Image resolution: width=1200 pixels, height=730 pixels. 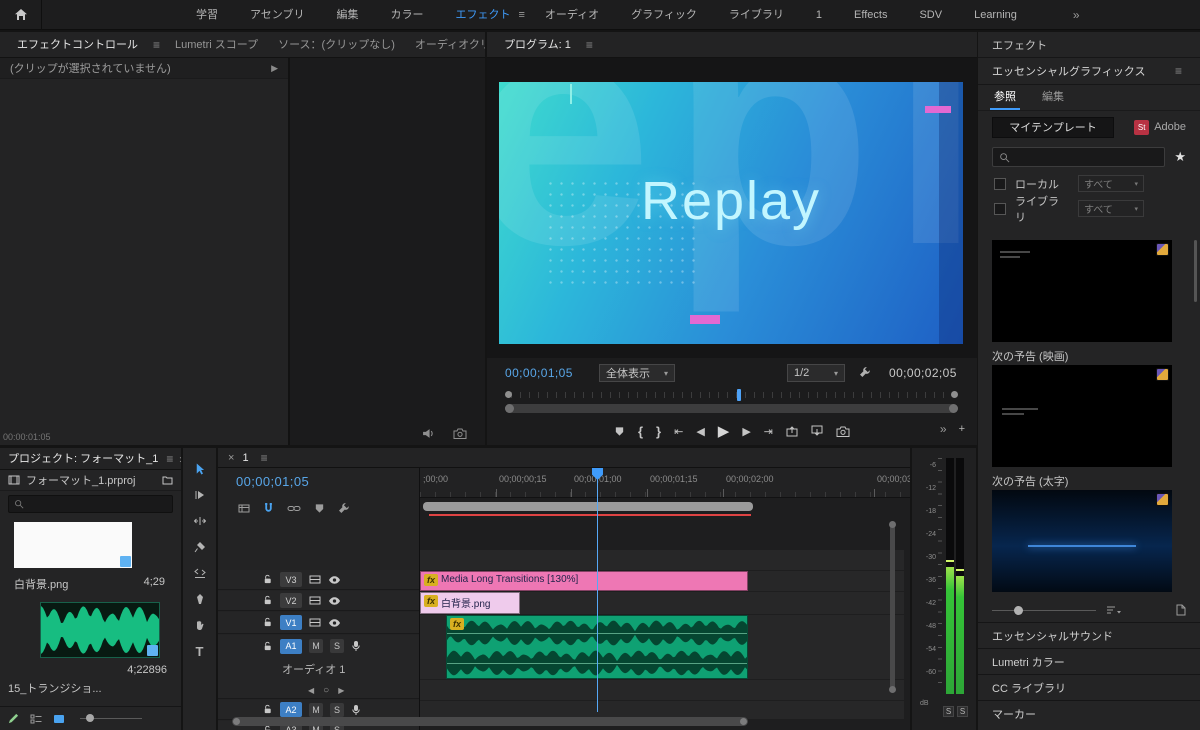 I want to click on library-checkbox, so click(x=1000, y=208).